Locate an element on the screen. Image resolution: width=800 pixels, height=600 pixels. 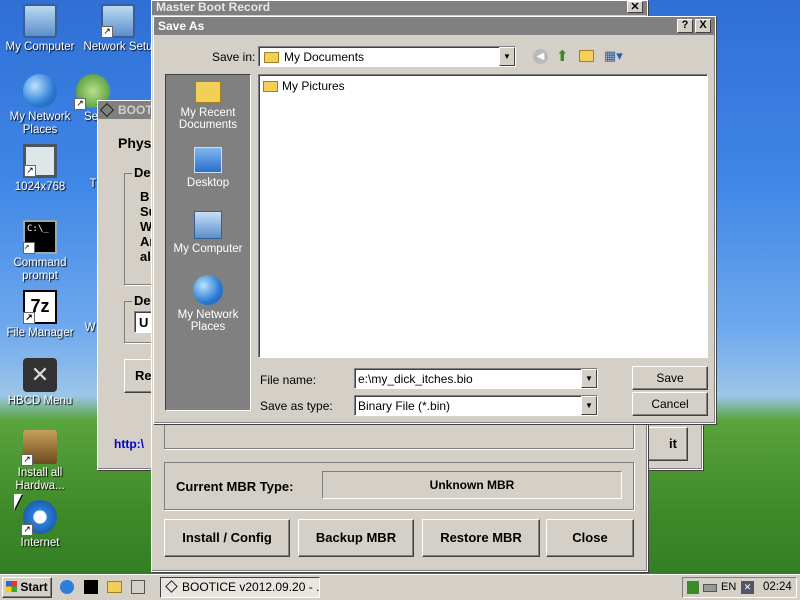
desktop-icon-resolution: 1024x768 is located at coordinates (40, 169).